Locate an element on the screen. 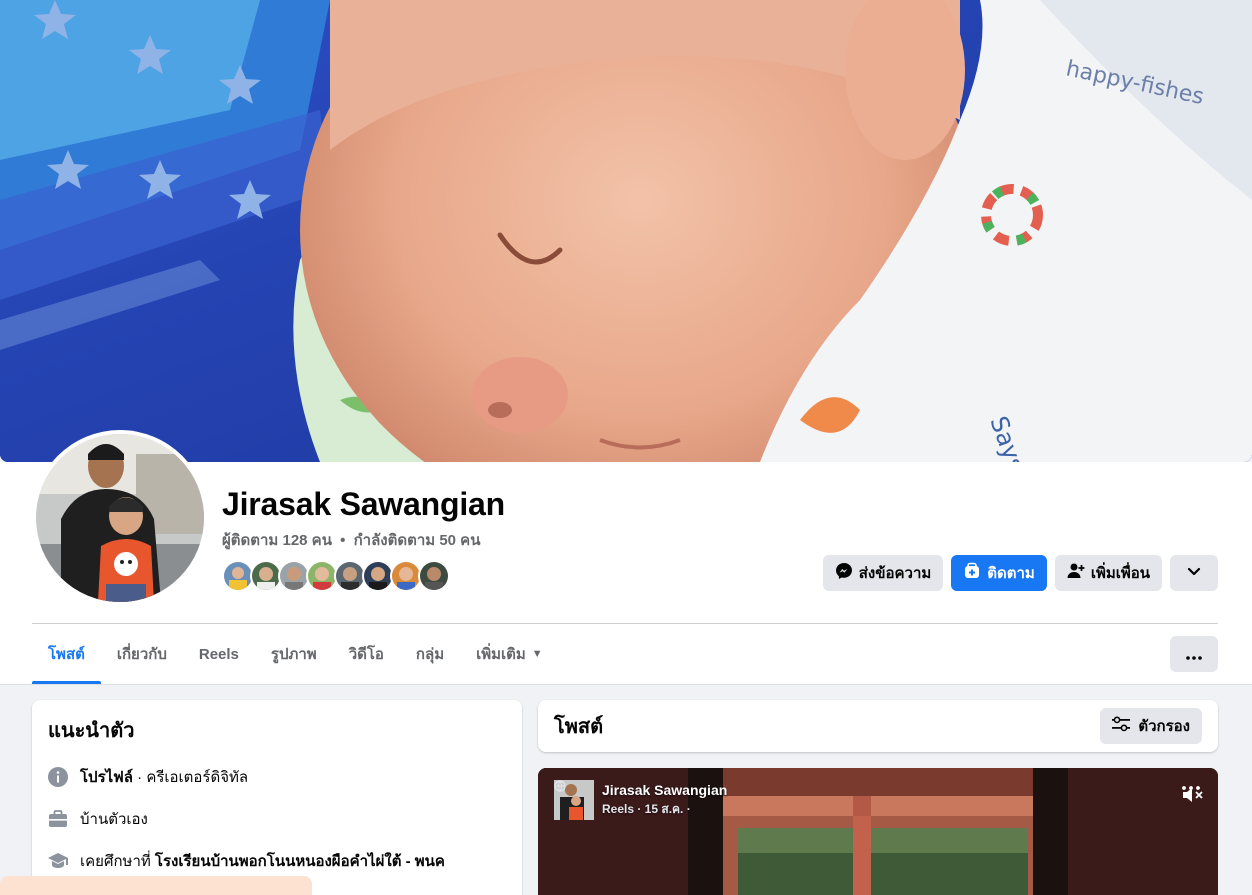 This screenshot has width=1252, height=895. intro-hometown-row: บ้านตัวเอง is located at coordinates (277, 819).